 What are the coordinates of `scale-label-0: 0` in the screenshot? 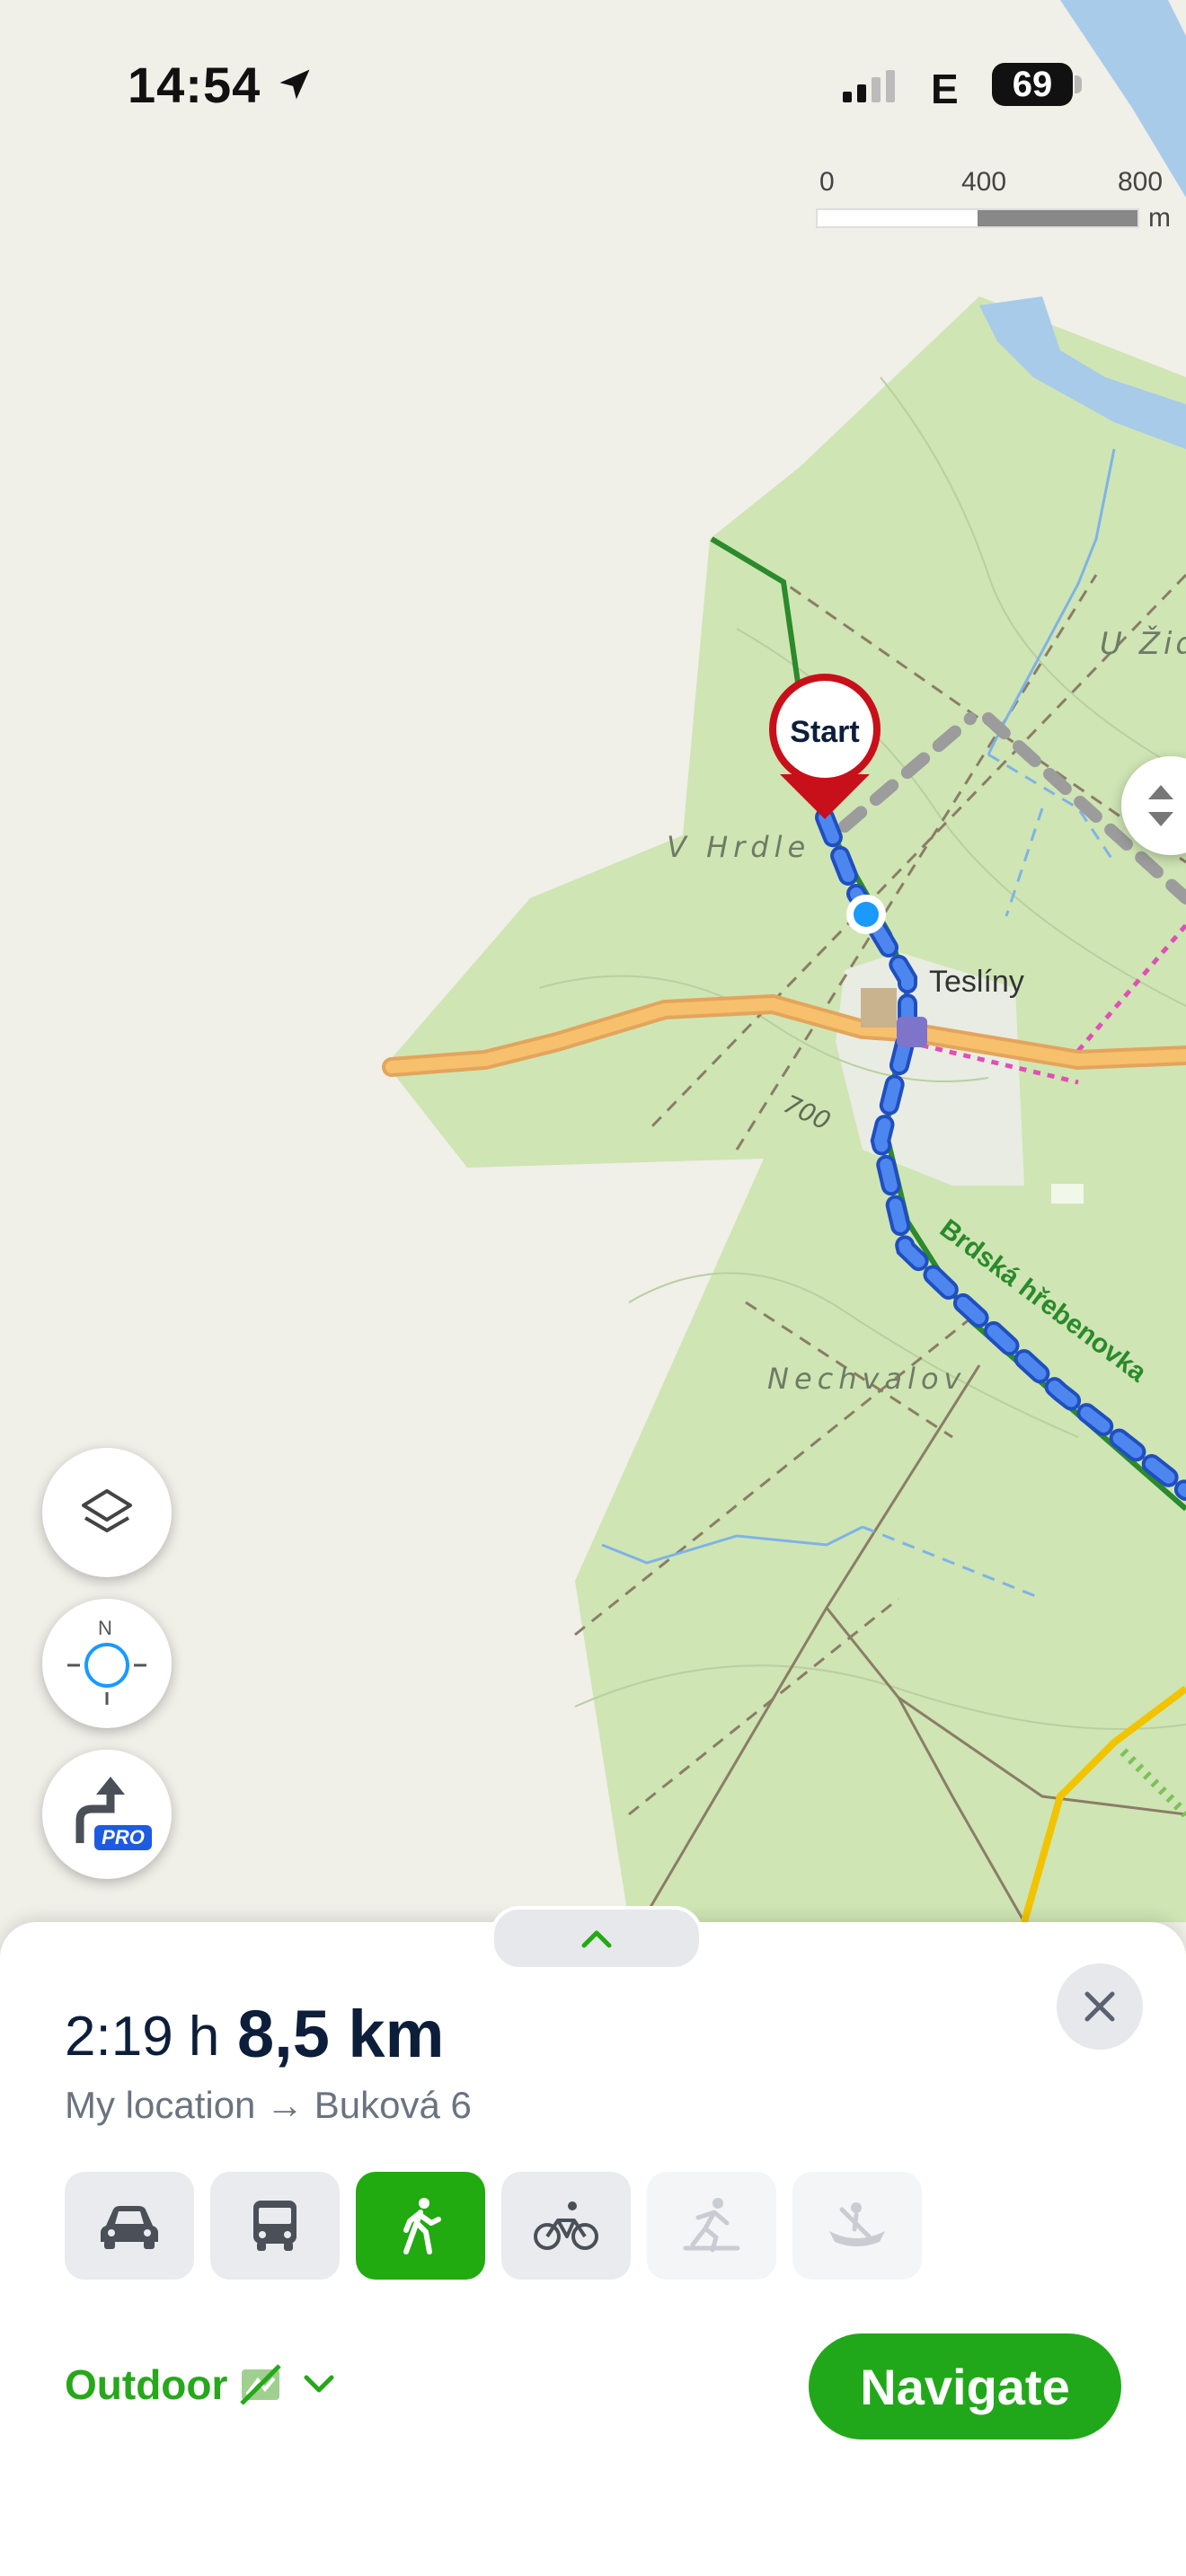 It's located at (827, 182).